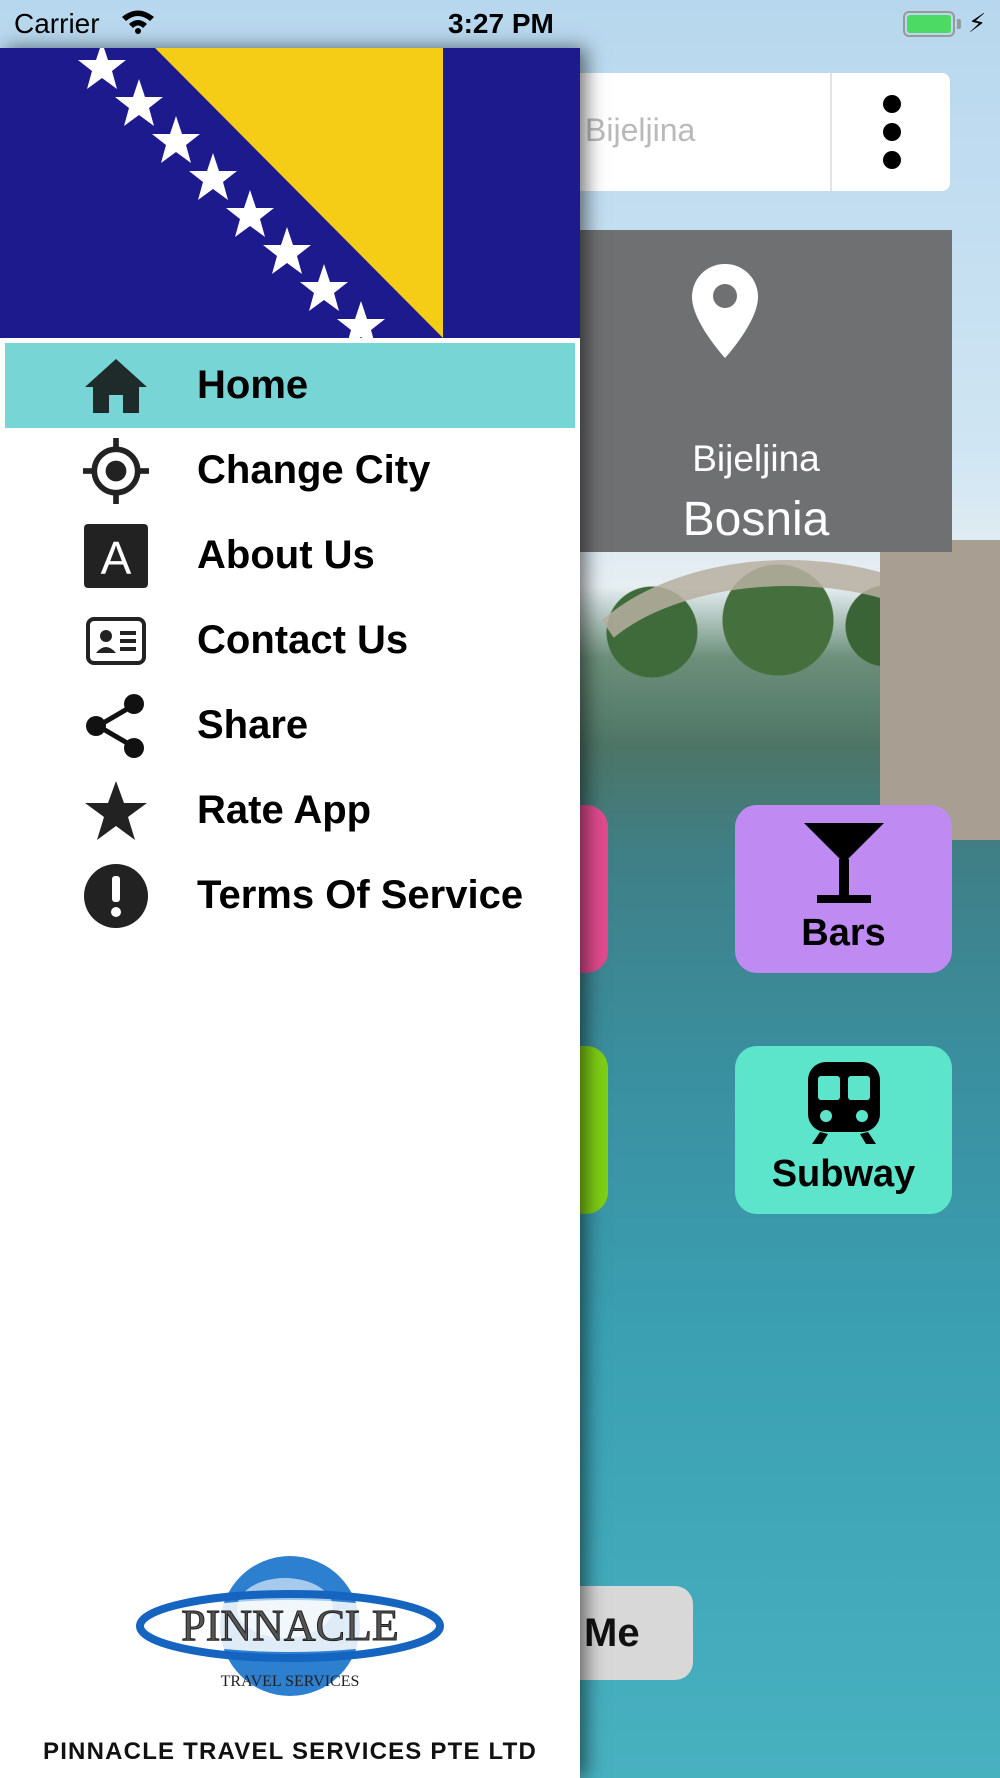 Image resolution: width=1000 pixels, height=1778 pixels. I want to click on menu-item-rate-app: Rate App, so click(290, 810).